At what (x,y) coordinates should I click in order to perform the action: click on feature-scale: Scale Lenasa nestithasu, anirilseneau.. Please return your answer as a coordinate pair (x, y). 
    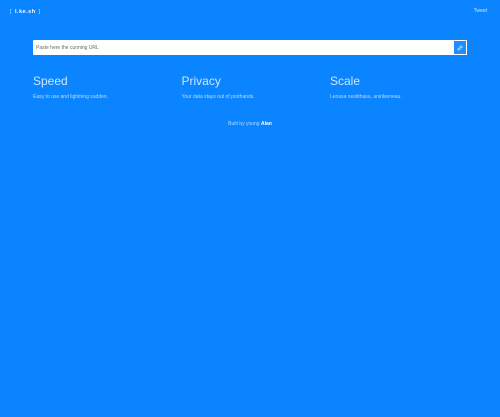
    Looking at the image, I should click on (398, 87).